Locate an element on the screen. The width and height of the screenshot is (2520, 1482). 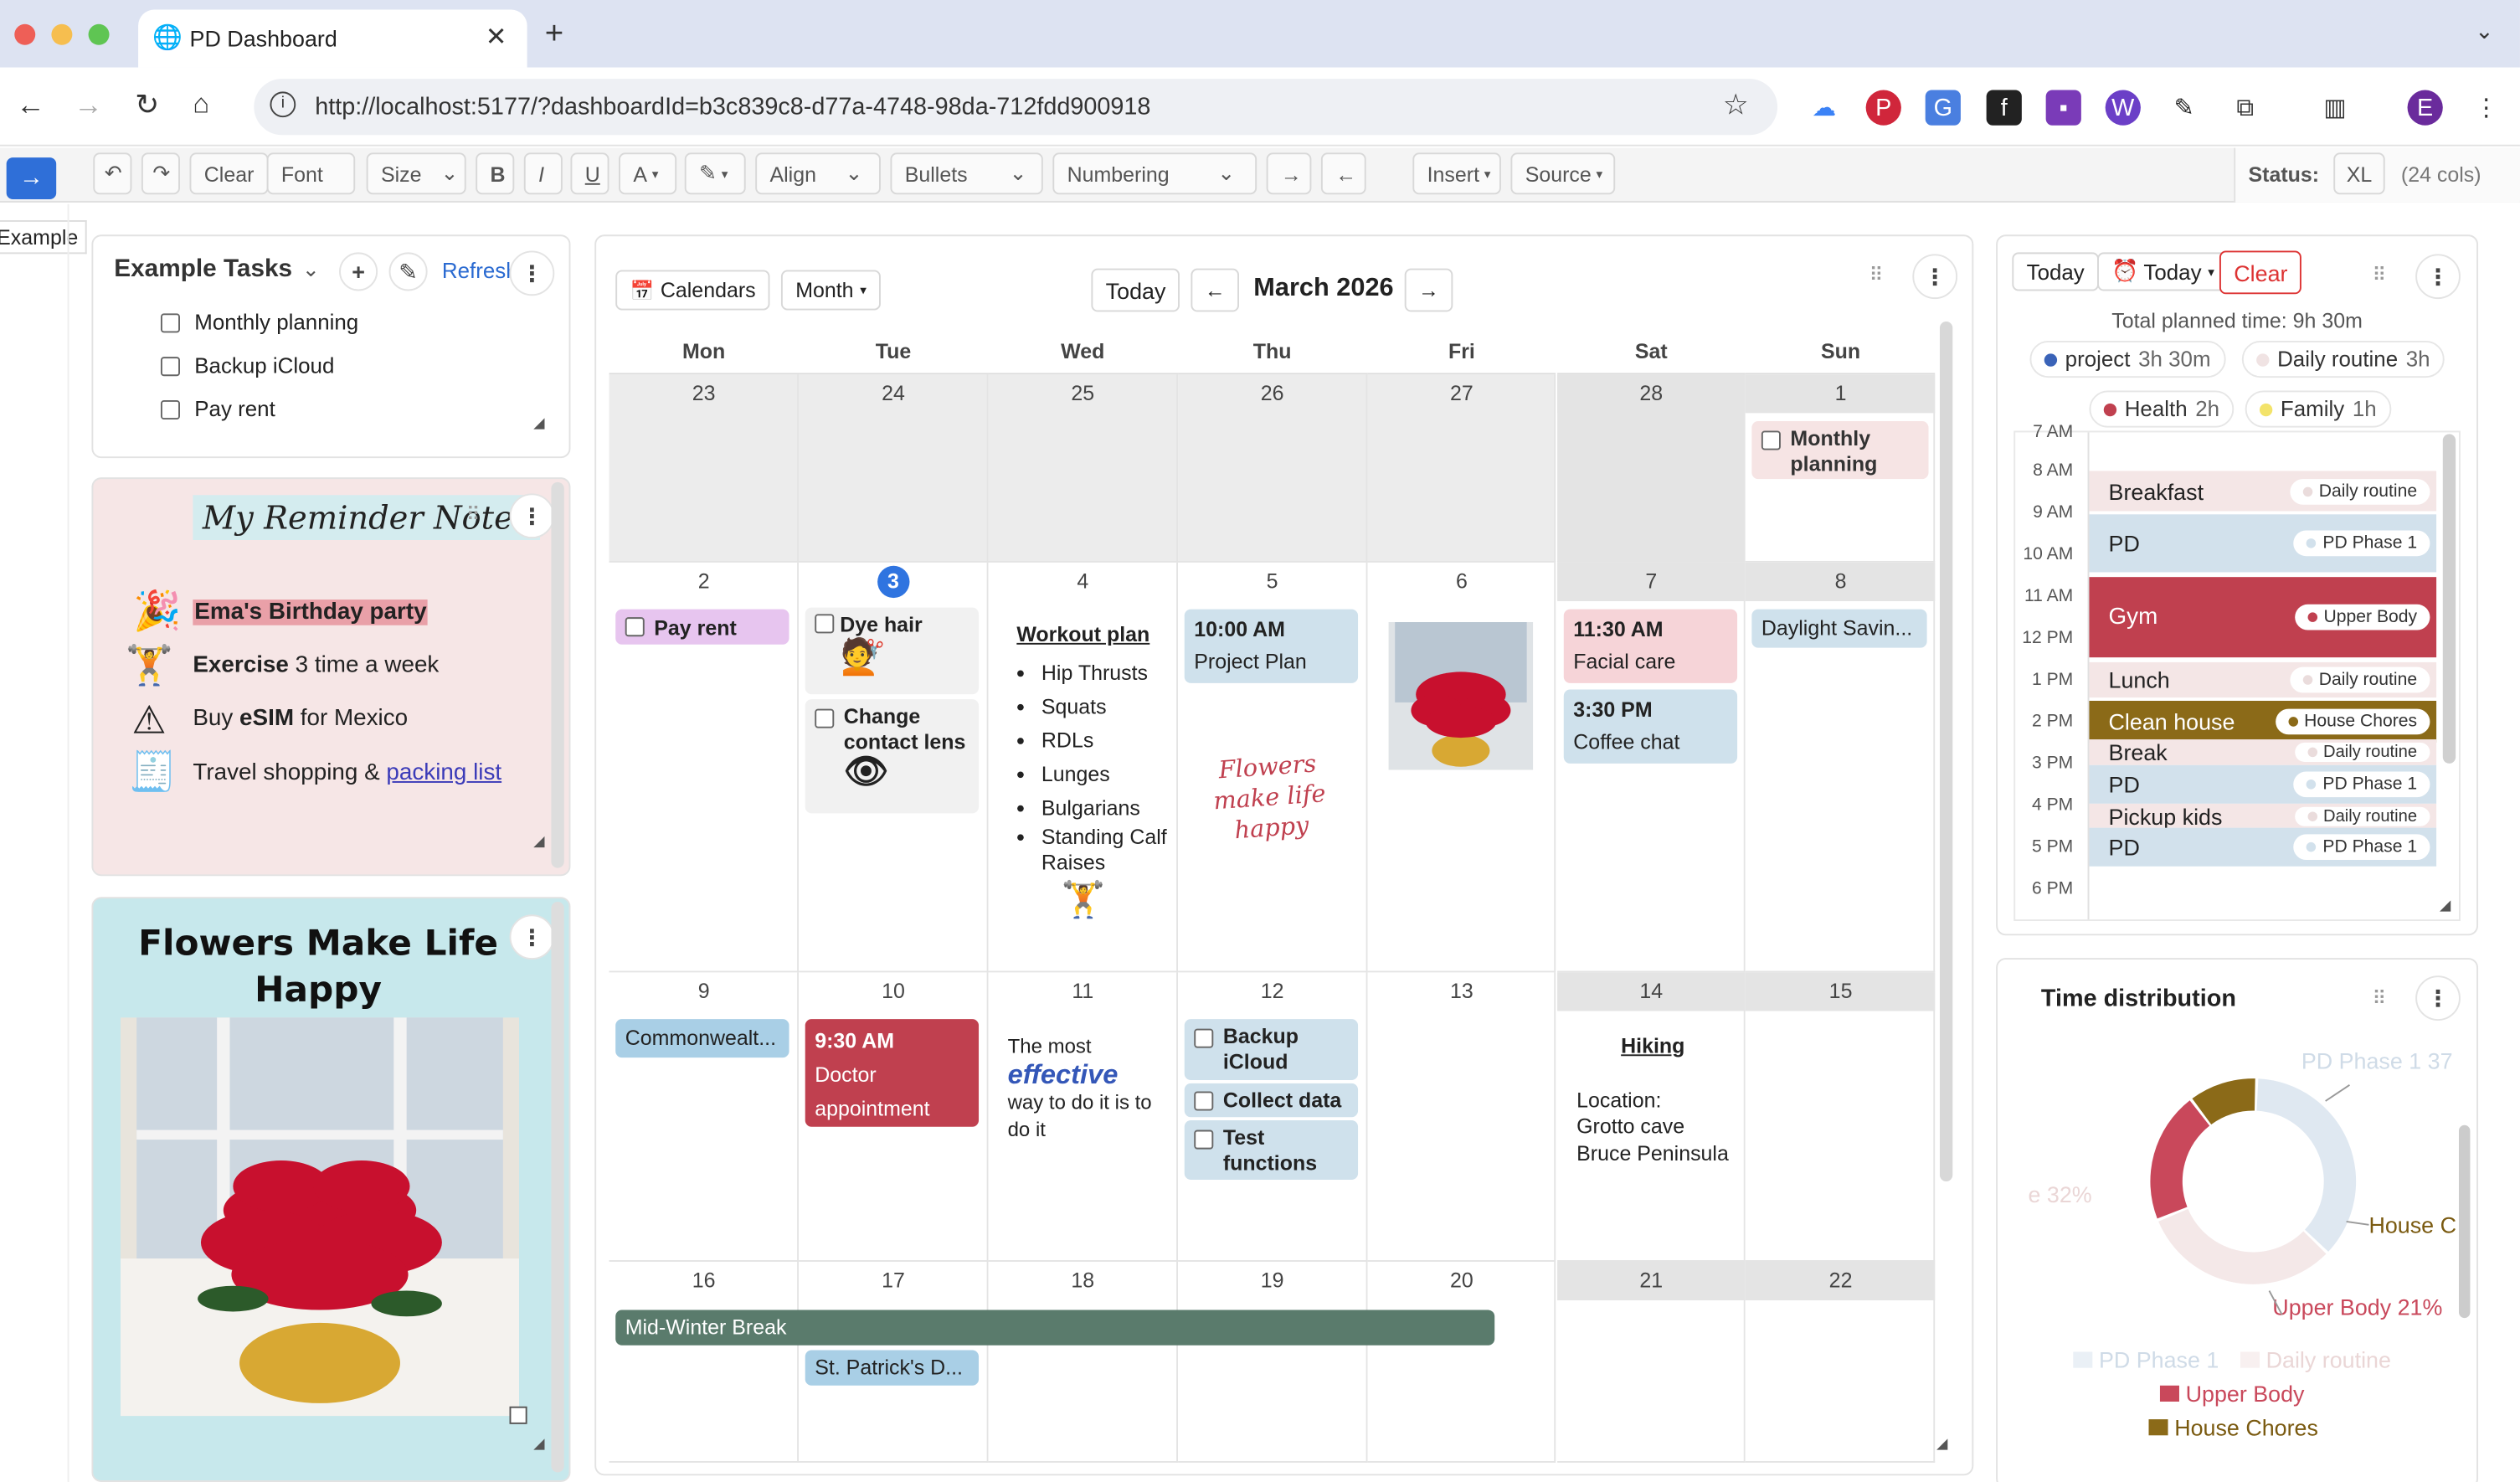
bookmark-star-icon: ☆ is located at coordinates (1736, 105).